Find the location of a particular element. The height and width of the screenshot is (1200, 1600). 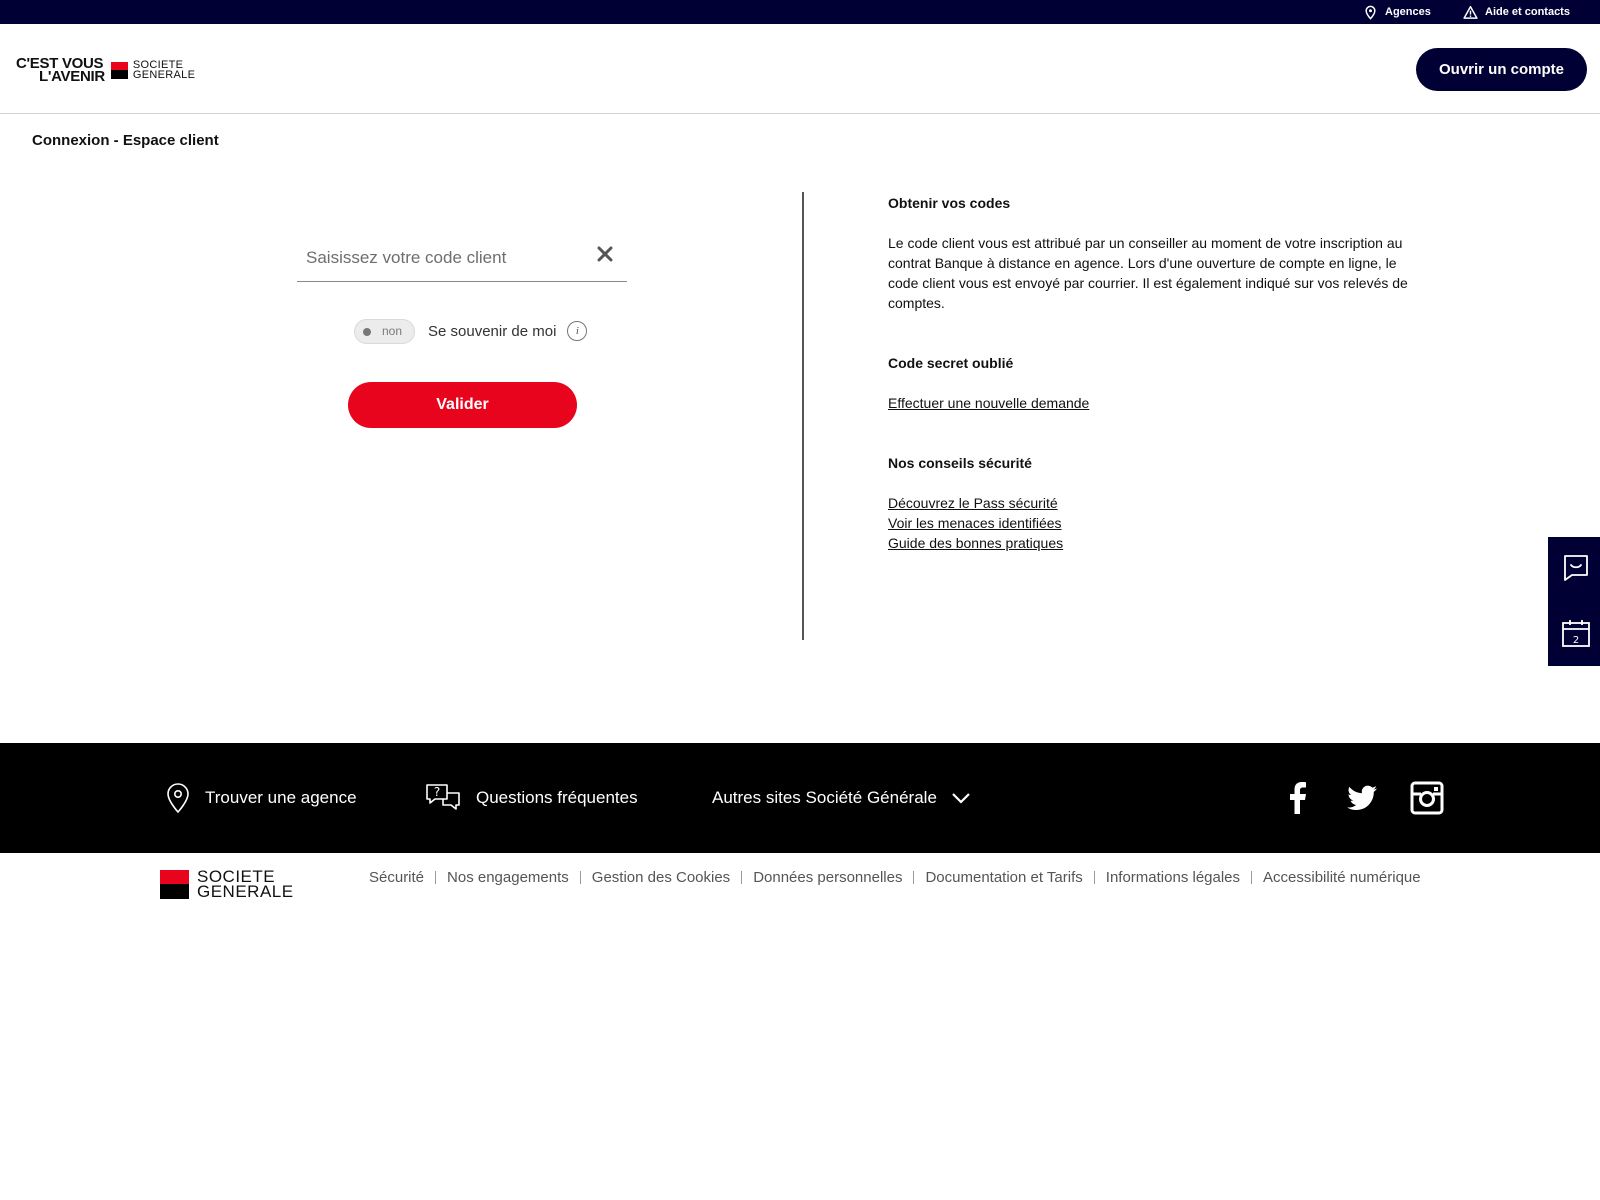

twitter-icon is located at coordinates (1362, 798).